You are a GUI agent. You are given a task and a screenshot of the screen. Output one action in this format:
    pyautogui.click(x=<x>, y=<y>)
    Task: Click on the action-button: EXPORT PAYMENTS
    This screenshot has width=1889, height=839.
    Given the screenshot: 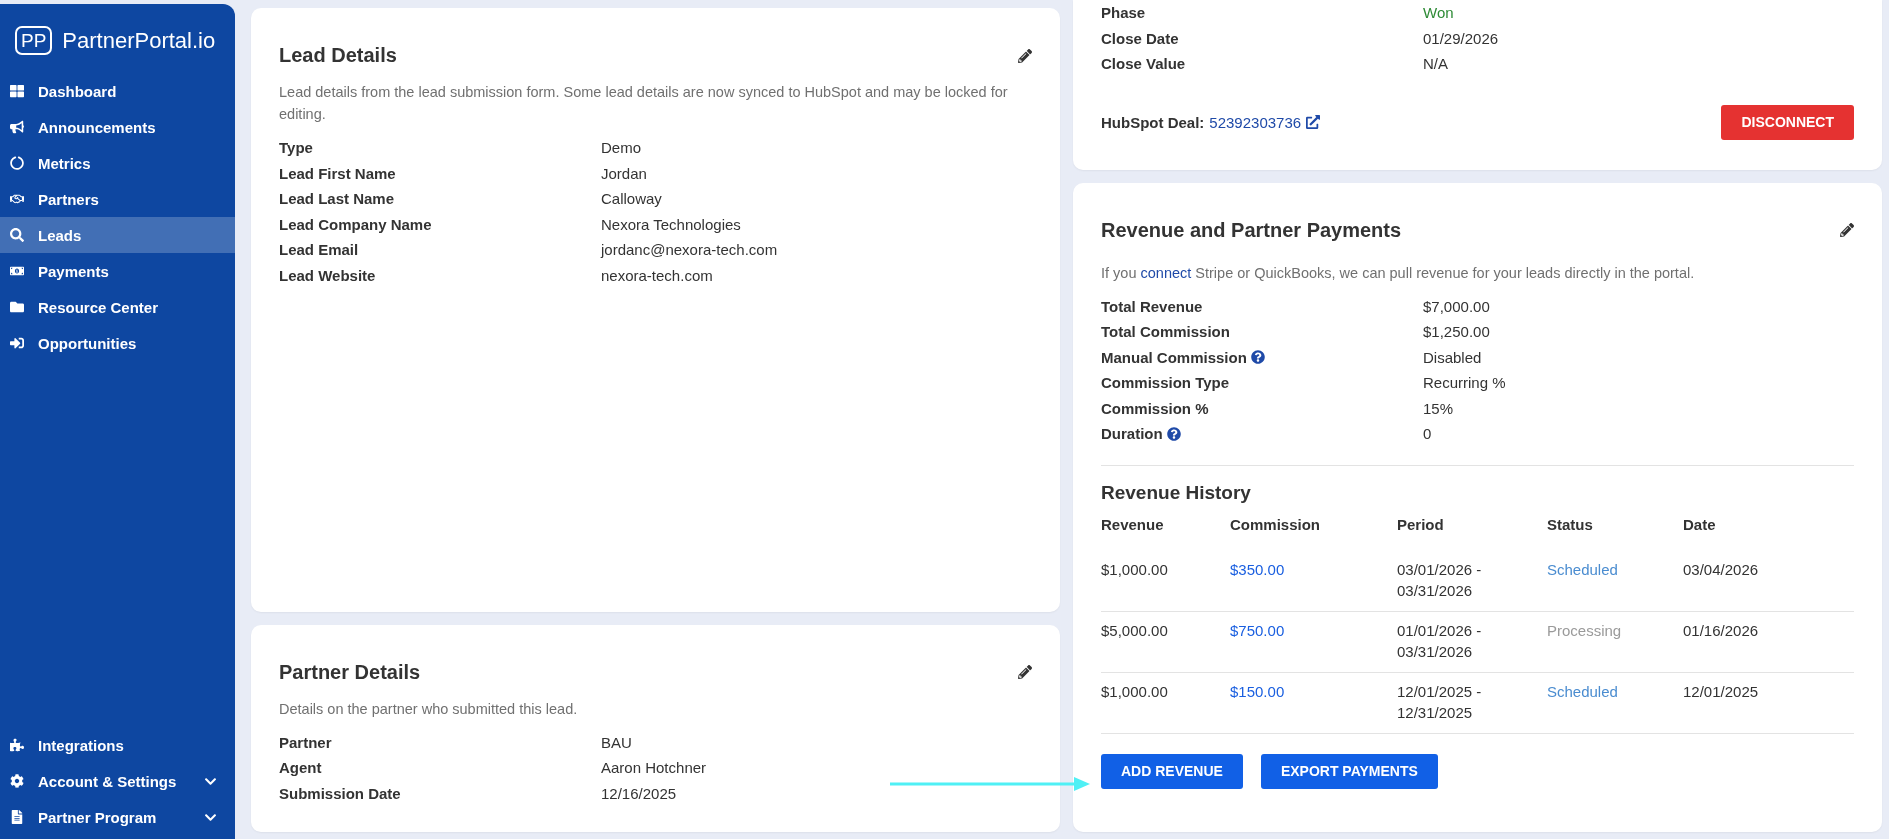 What is the action you would take?
    pyautogui.click(x=1349, y=771)
    